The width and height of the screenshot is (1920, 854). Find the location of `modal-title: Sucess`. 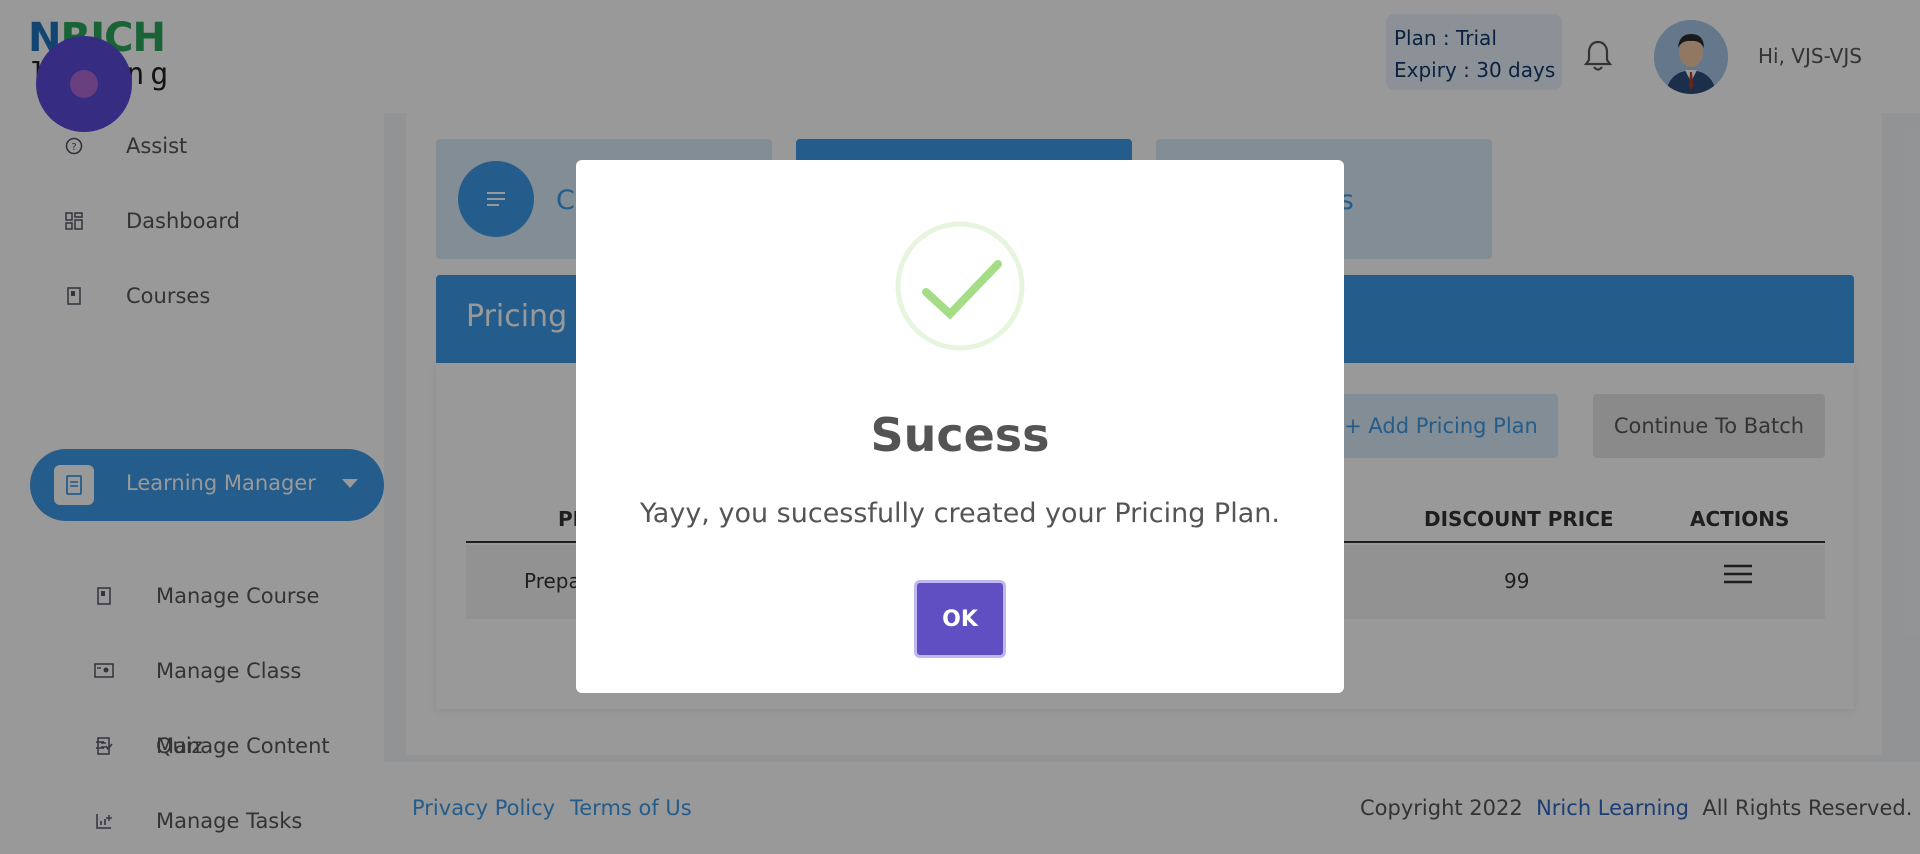

modal-title: Sucess is located at coordinates (960, 435).